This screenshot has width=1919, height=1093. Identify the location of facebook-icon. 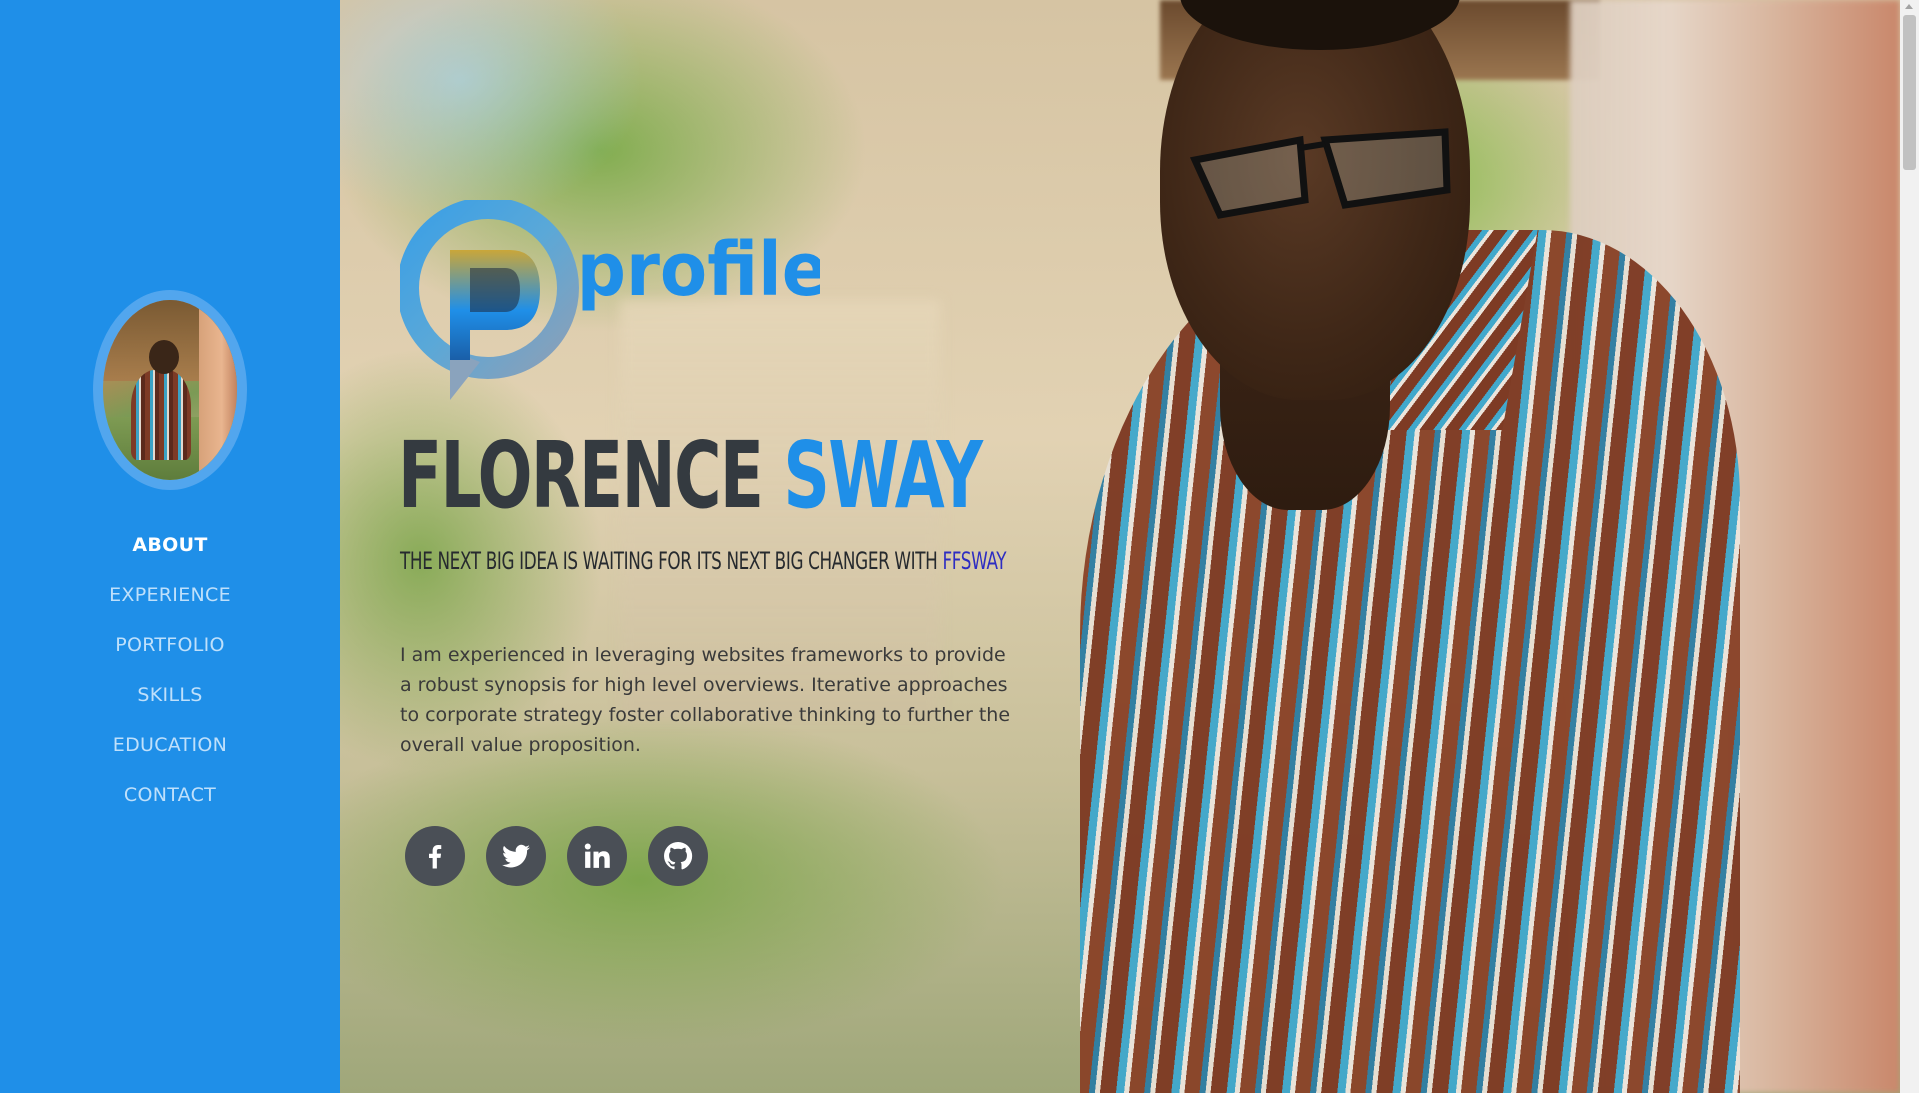
(435, 856).